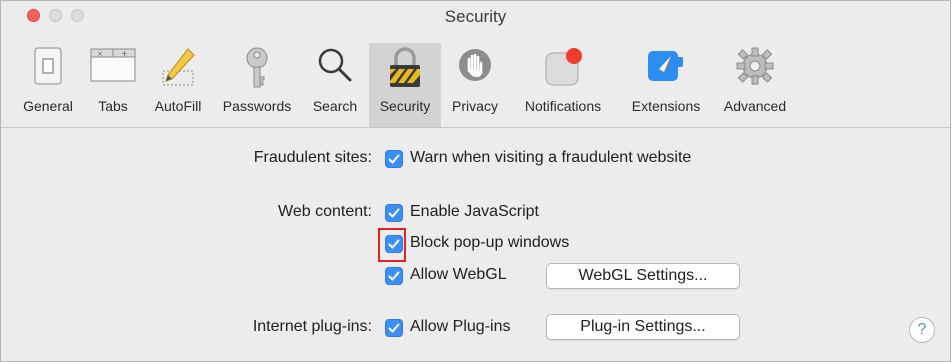  What do you see at coordinates (113, 85) in the screenshot?
I see `tab-tabs: × + Tabs` at bounding box center [113, 85].